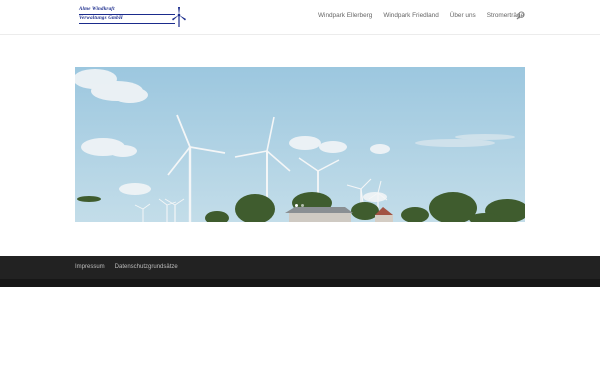 The image size is (600, 375). I want to click on footer-link-datenschutz: Datenschutzgrundsätze, so click(146, 267).